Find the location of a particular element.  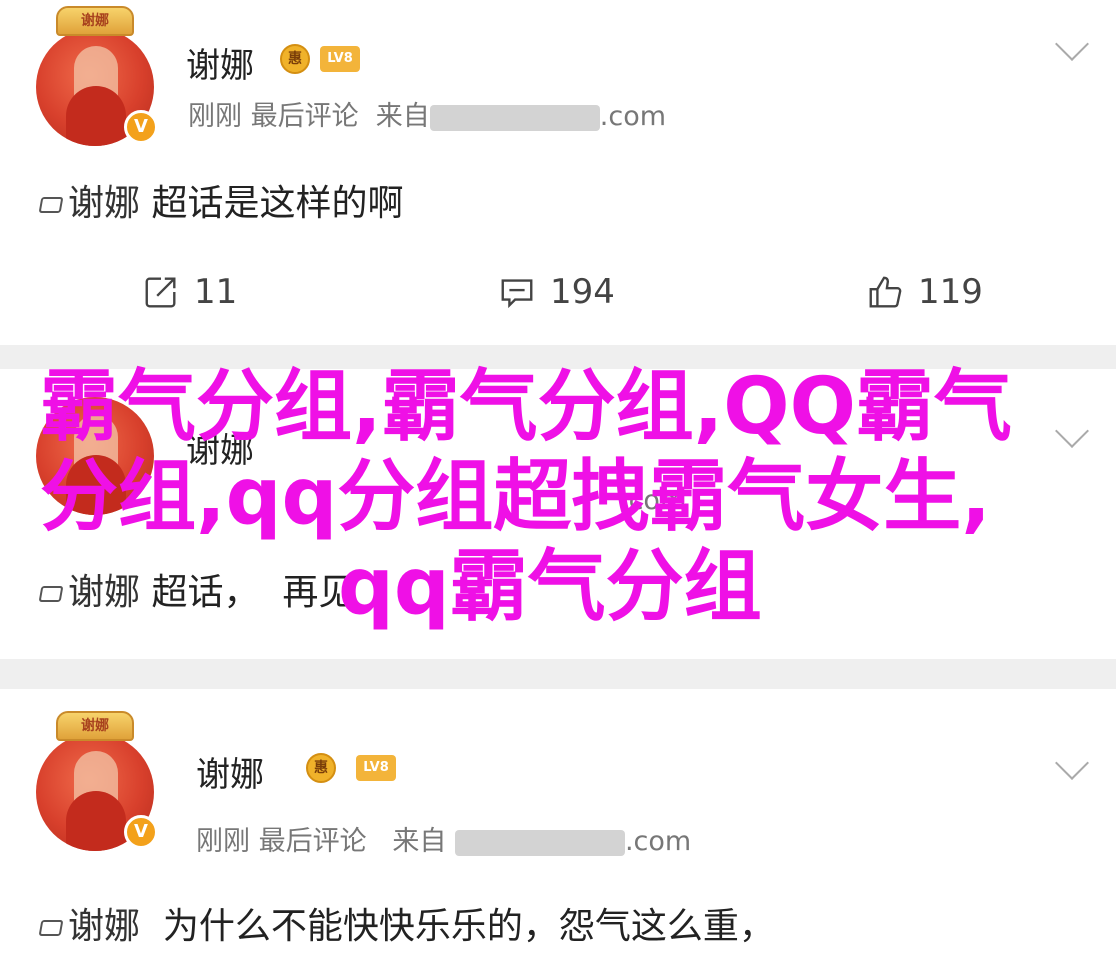

repost-button: 11 is located at coordinates (189, 292).